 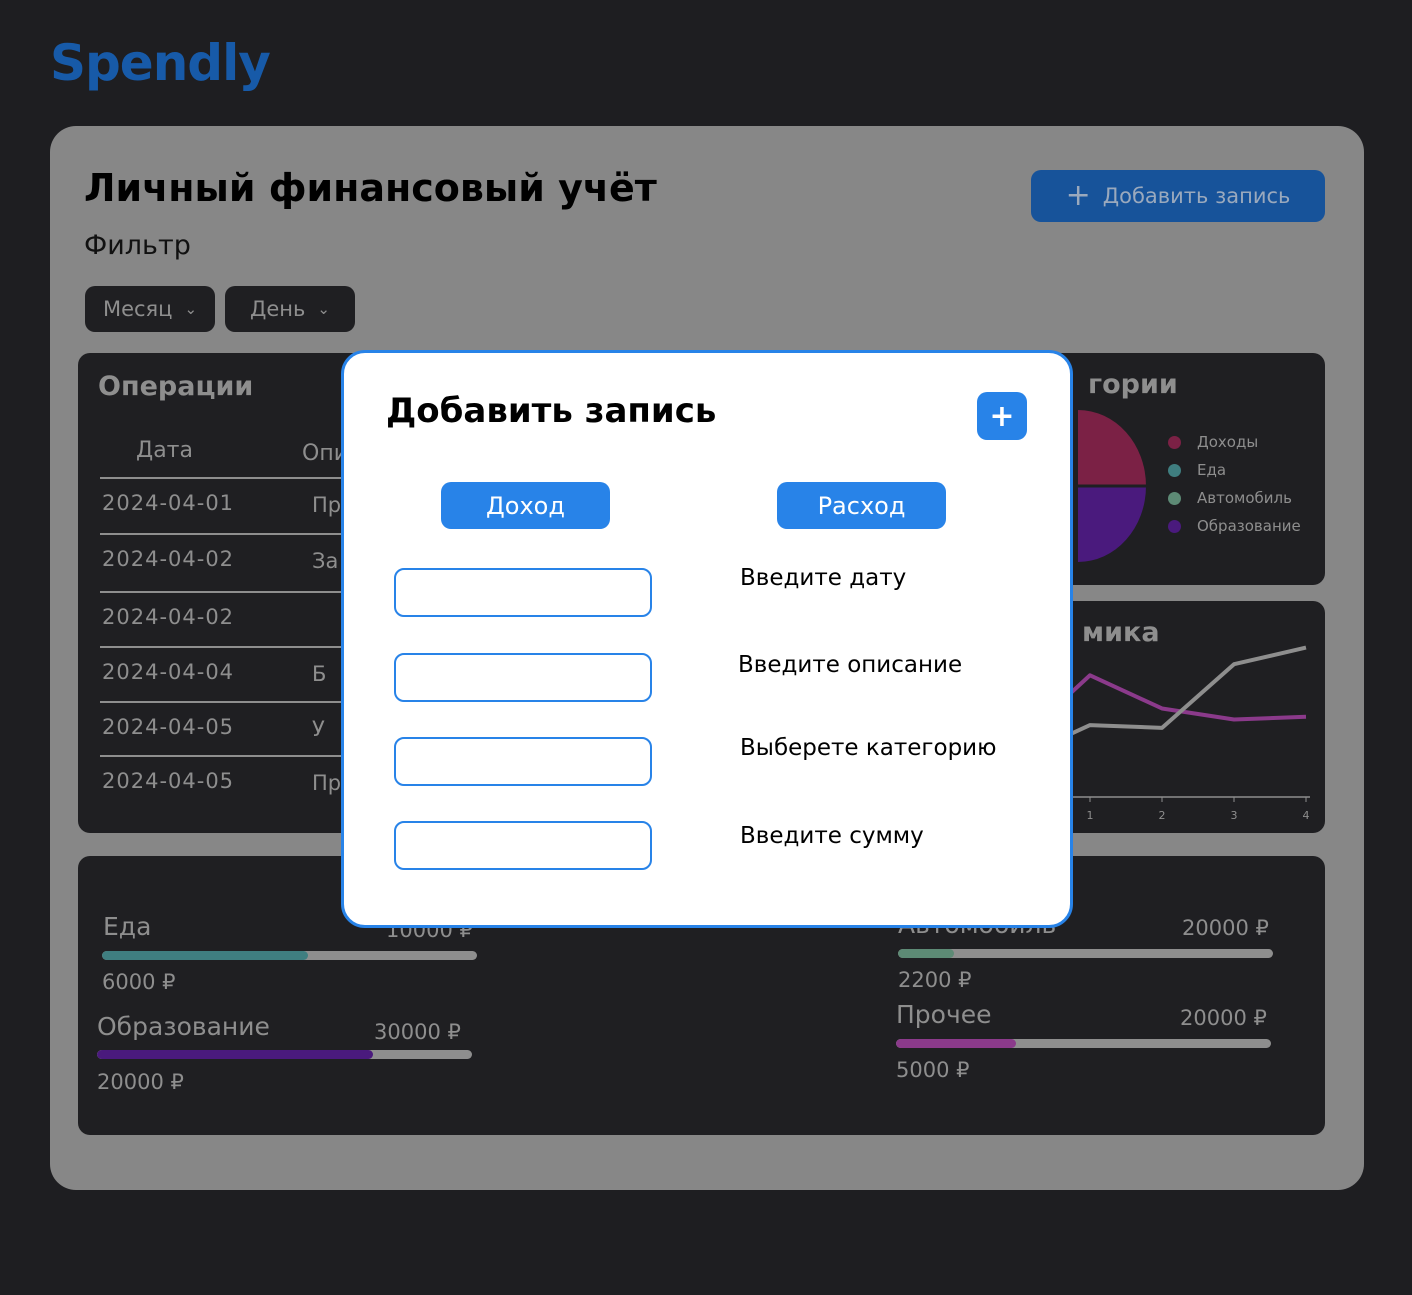 I want to click on operation-desc: Б, so click(x=319, y=674).